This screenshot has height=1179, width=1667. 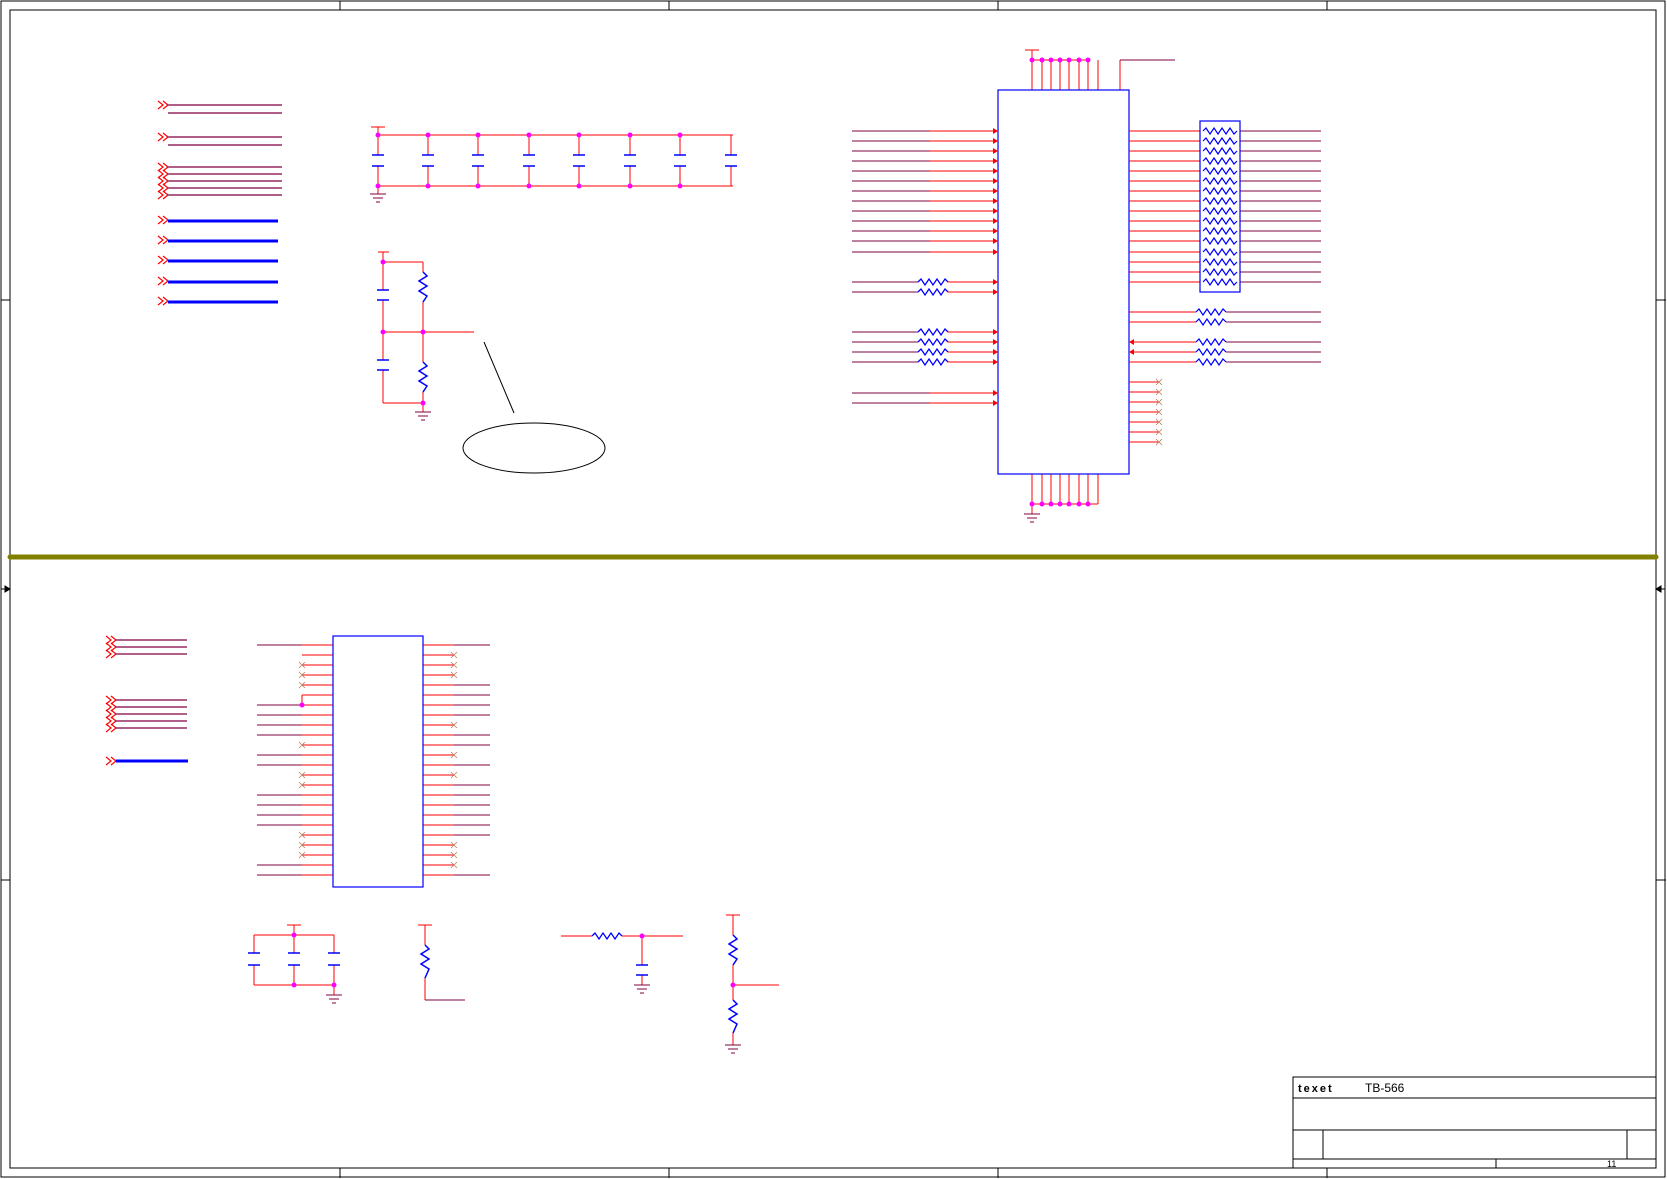 What do you see at coordinates (752, 984) in the screenshot?
I see `voltage-divider-bottom` at bounding box center [752, 984].